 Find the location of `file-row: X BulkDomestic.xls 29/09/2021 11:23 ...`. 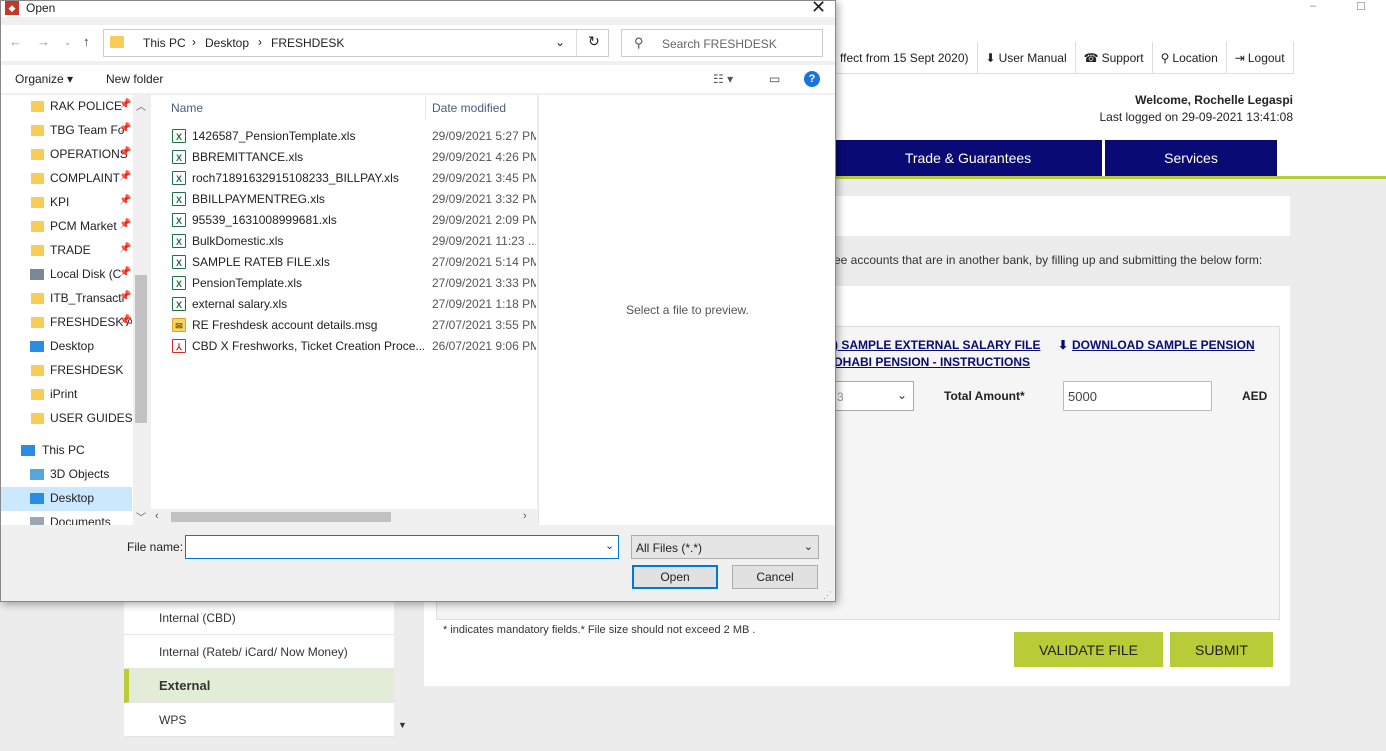

file-row: X BulkDomestic.xls 29/09/2021 11:23 ... is located at coordinates (344, 241).